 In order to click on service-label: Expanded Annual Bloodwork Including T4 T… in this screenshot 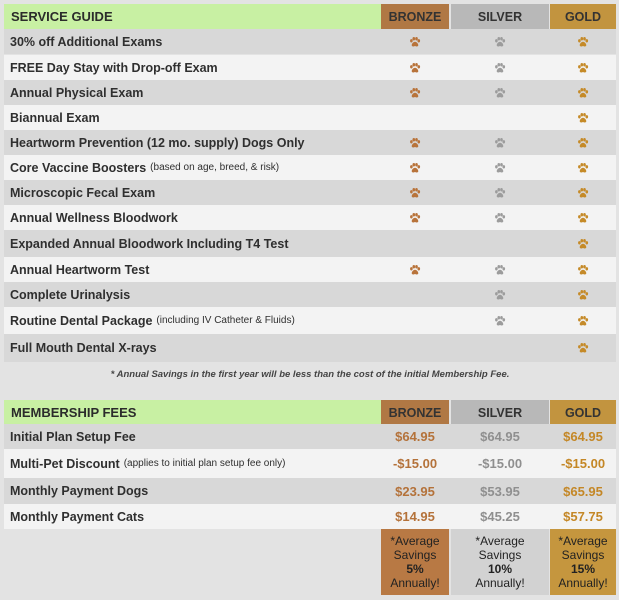, I will do `click(149, 243)`.